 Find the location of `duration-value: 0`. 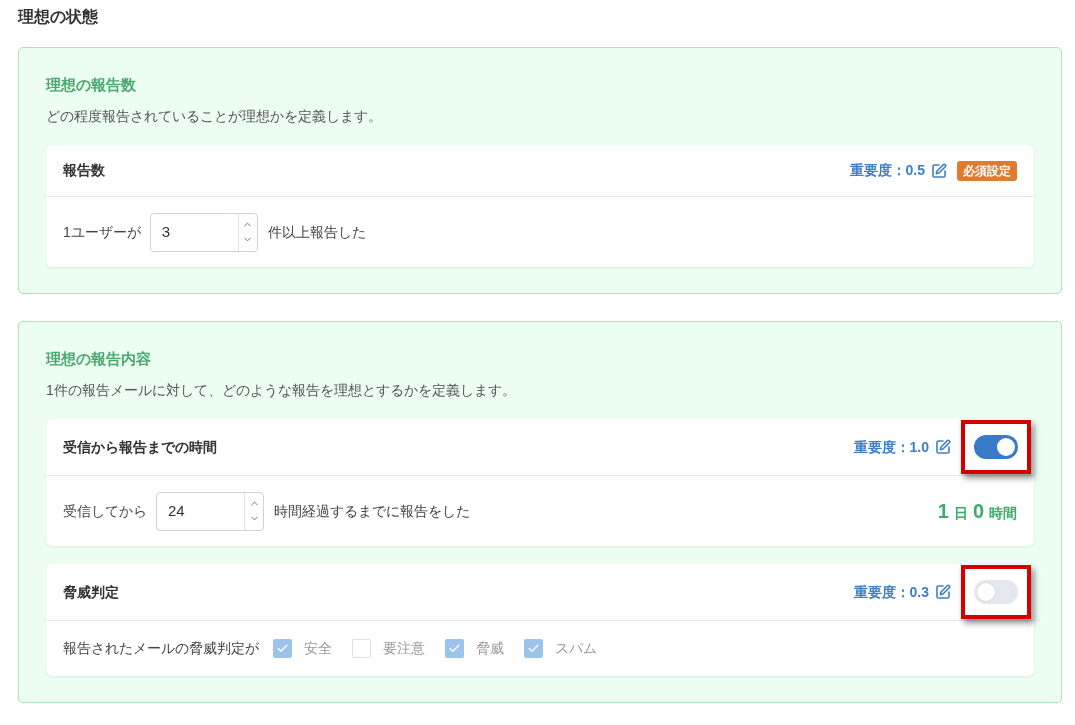

duration-value: 0 is located at coordinates (978, 511).